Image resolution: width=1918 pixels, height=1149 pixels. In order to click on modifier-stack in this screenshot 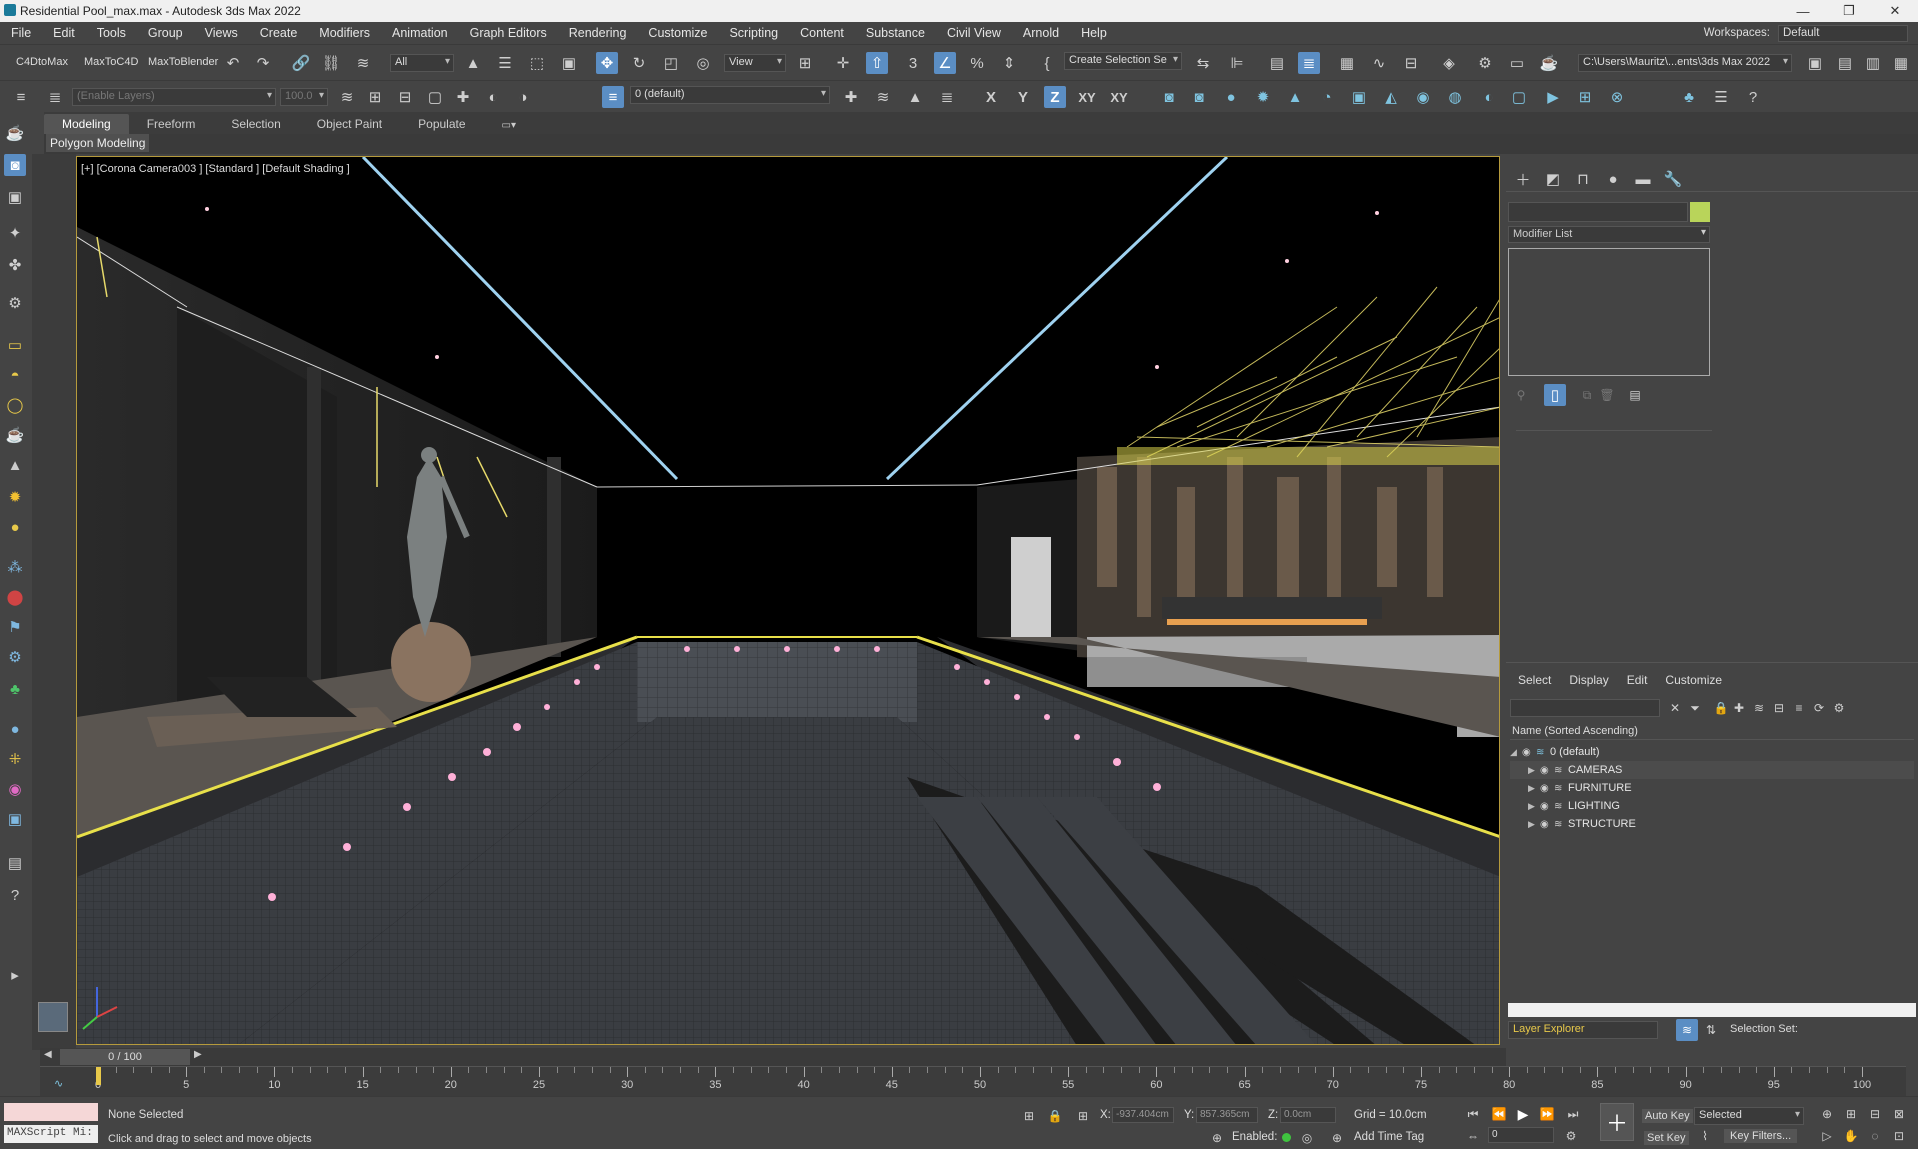, I will do `click(1609, 312)`.